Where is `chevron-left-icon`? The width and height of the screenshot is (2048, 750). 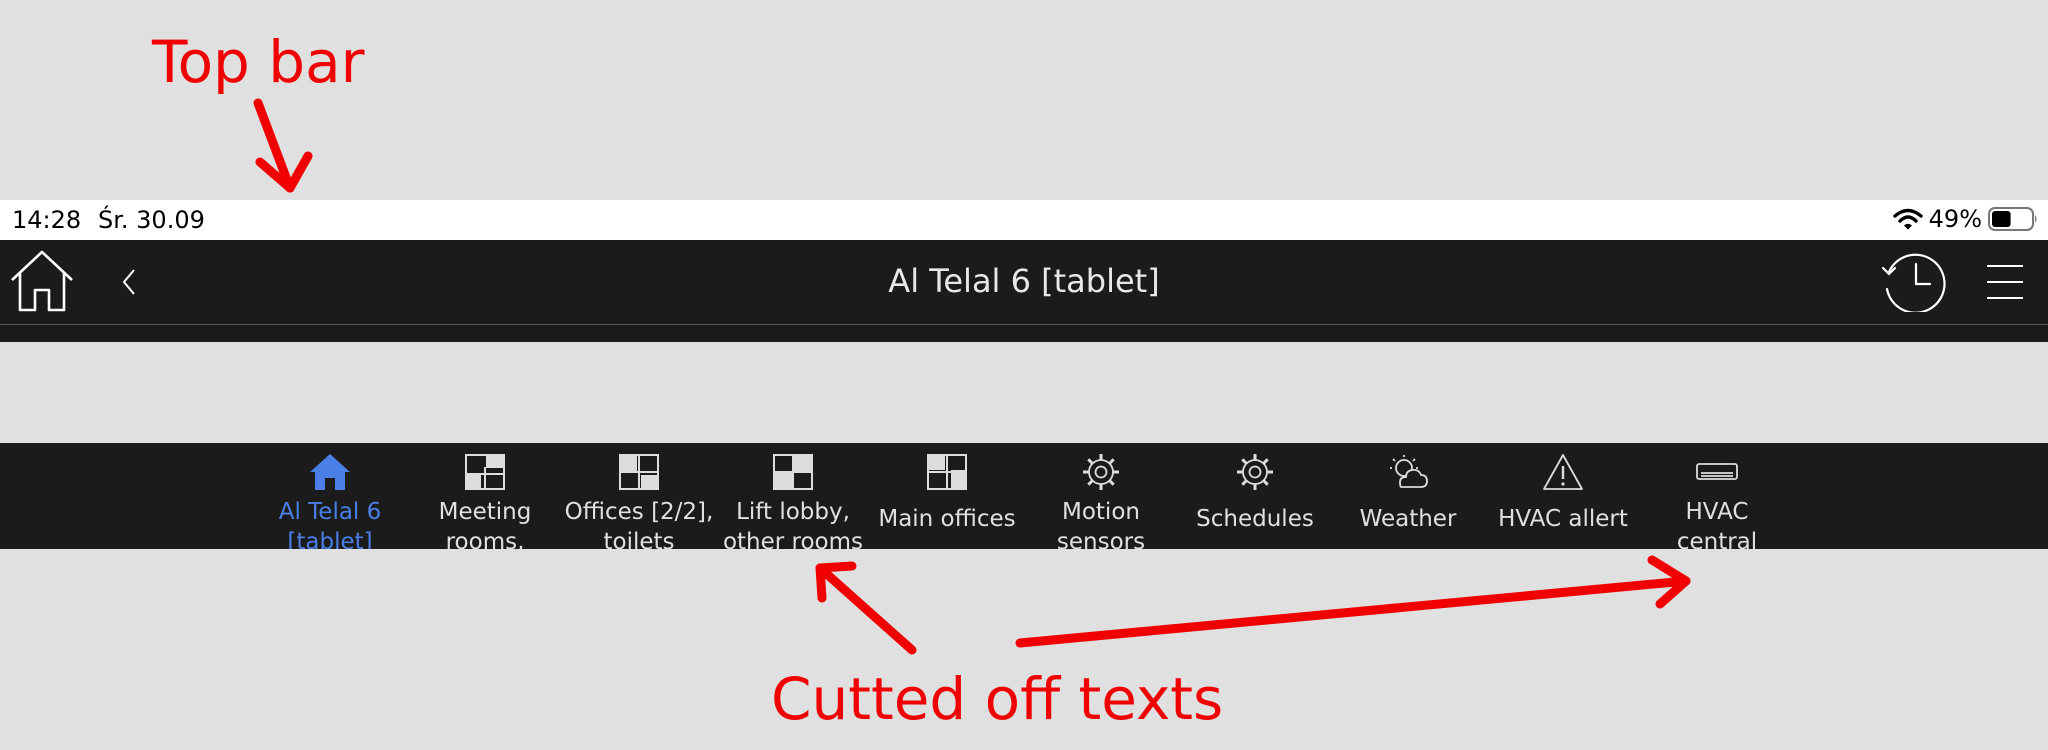 chevron-left-icon is located at coordinates (128, 282).